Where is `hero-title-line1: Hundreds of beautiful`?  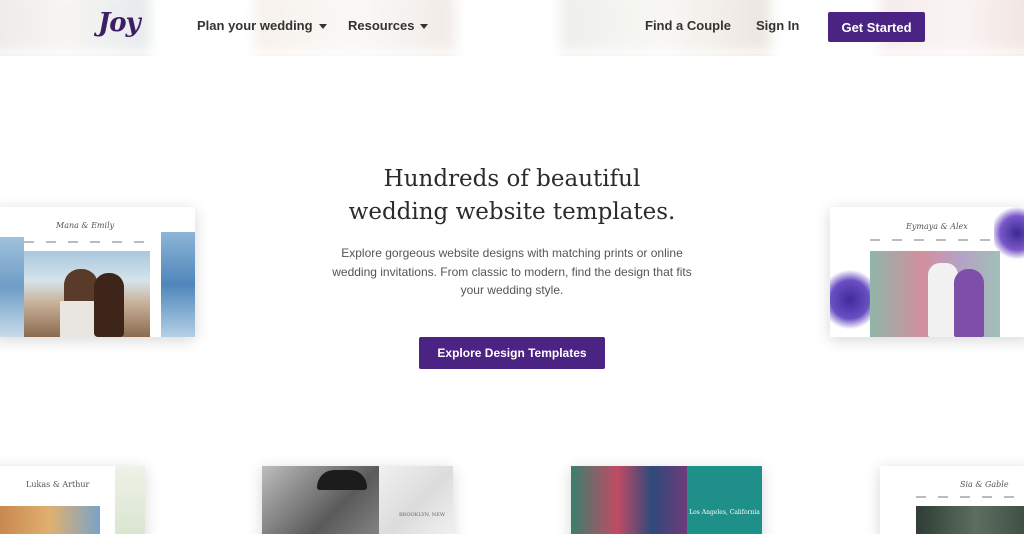
hero-title-line1: Hundreds of beautiful is located at coordinates (512, 179).